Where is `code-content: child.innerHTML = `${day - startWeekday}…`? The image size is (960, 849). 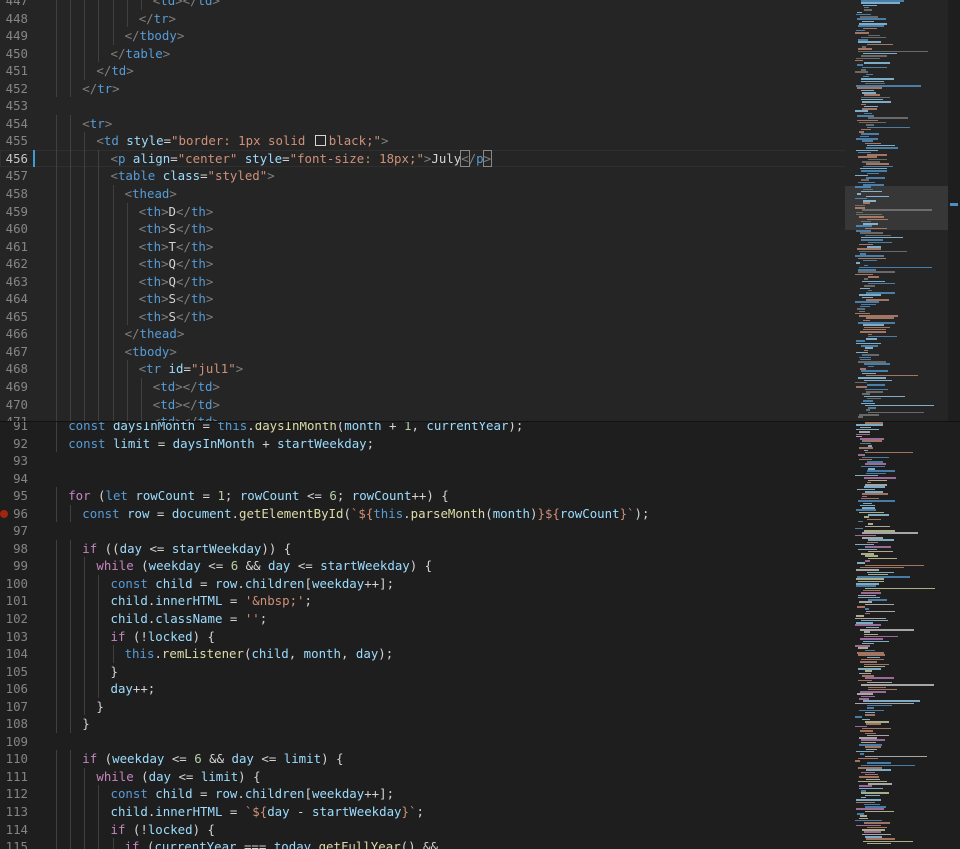
code-content: child.innerHTML = `${day - startWeekday}… is located at coordinates (267, 812).